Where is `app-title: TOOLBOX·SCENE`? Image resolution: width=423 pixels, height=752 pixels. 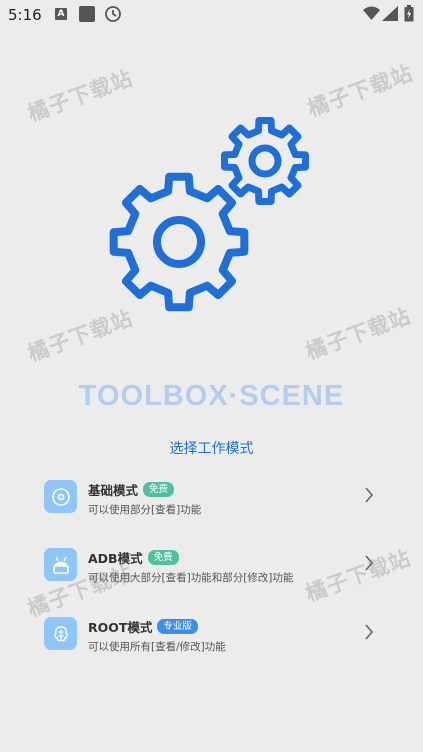 app-title: TOOLBOX·SCENE is located at coordinates (211, 396).